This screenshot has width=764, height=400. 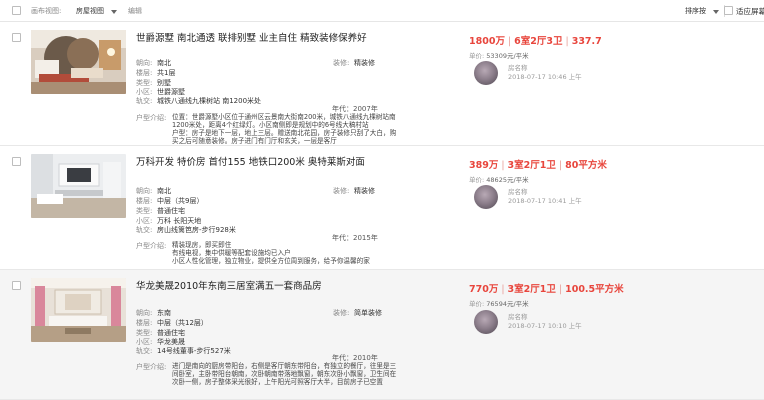 I want to click on view-selector: 房屋视图, so click(x=90, y=11).